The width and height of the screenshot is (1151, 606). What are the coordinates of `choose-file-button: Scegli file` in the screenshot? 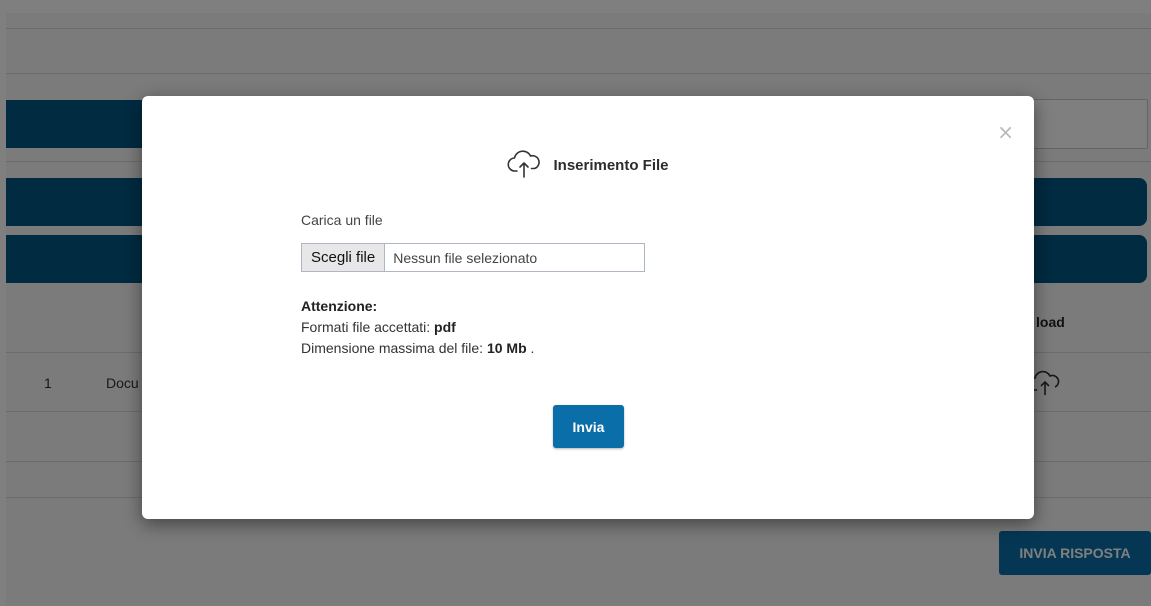 It's located at (344, 257).